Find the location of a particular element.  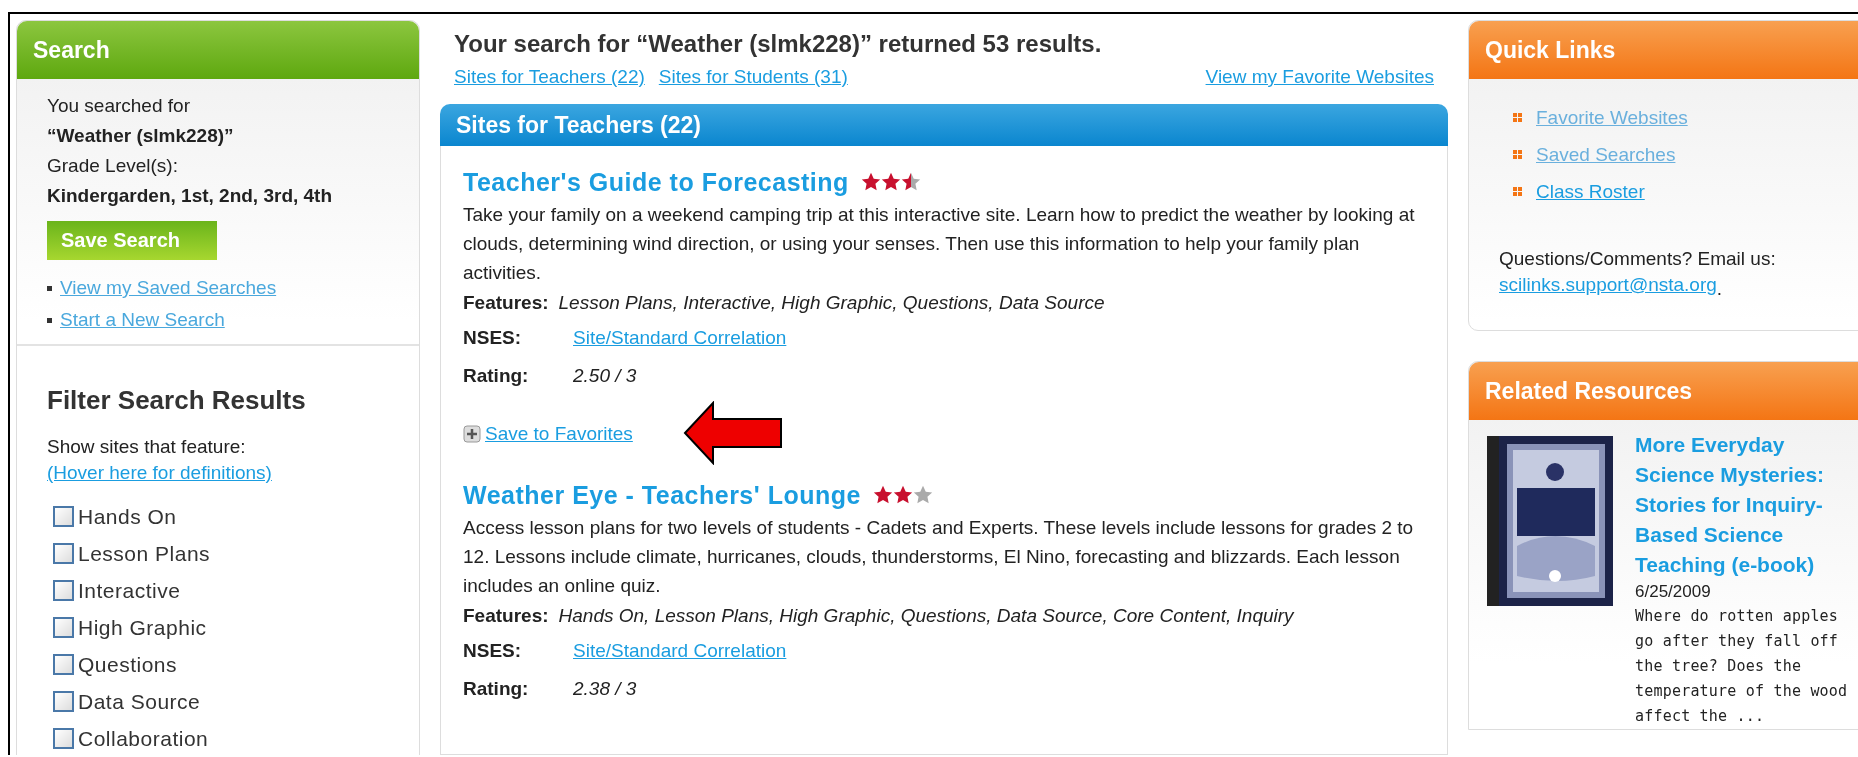

search-link: View my Saved Searches is located at coordinates (168, 288).